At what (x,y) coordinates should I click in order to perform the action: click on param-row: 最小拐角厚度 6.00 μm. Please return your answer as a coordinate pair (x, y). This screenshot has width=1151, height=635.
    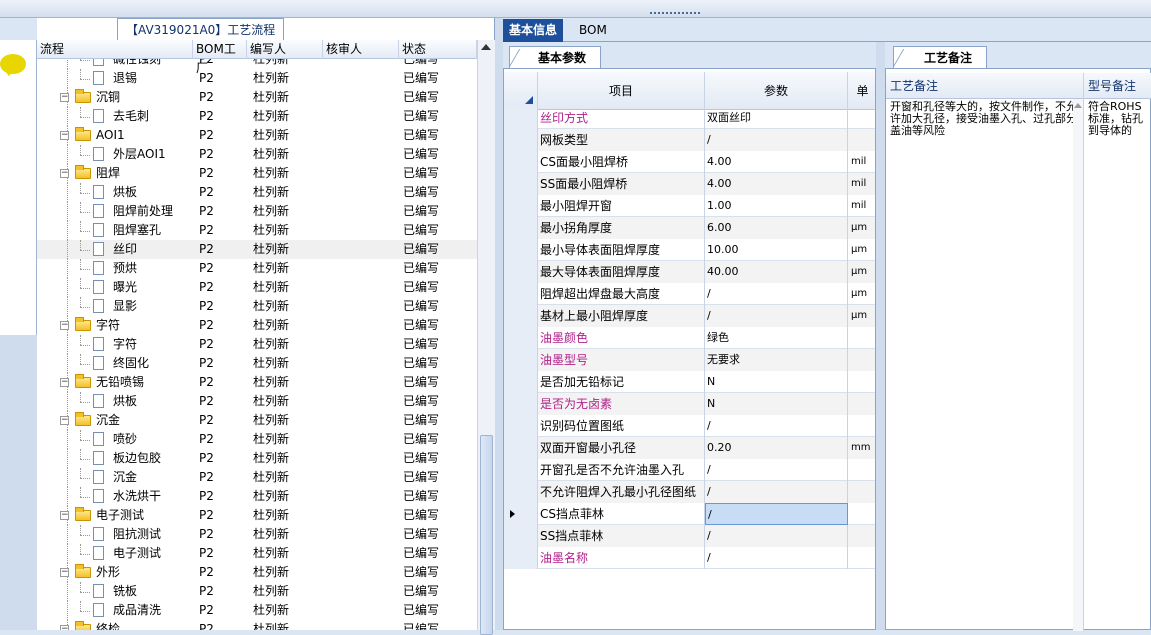
    Looking at the image, I should click on (689, 228).